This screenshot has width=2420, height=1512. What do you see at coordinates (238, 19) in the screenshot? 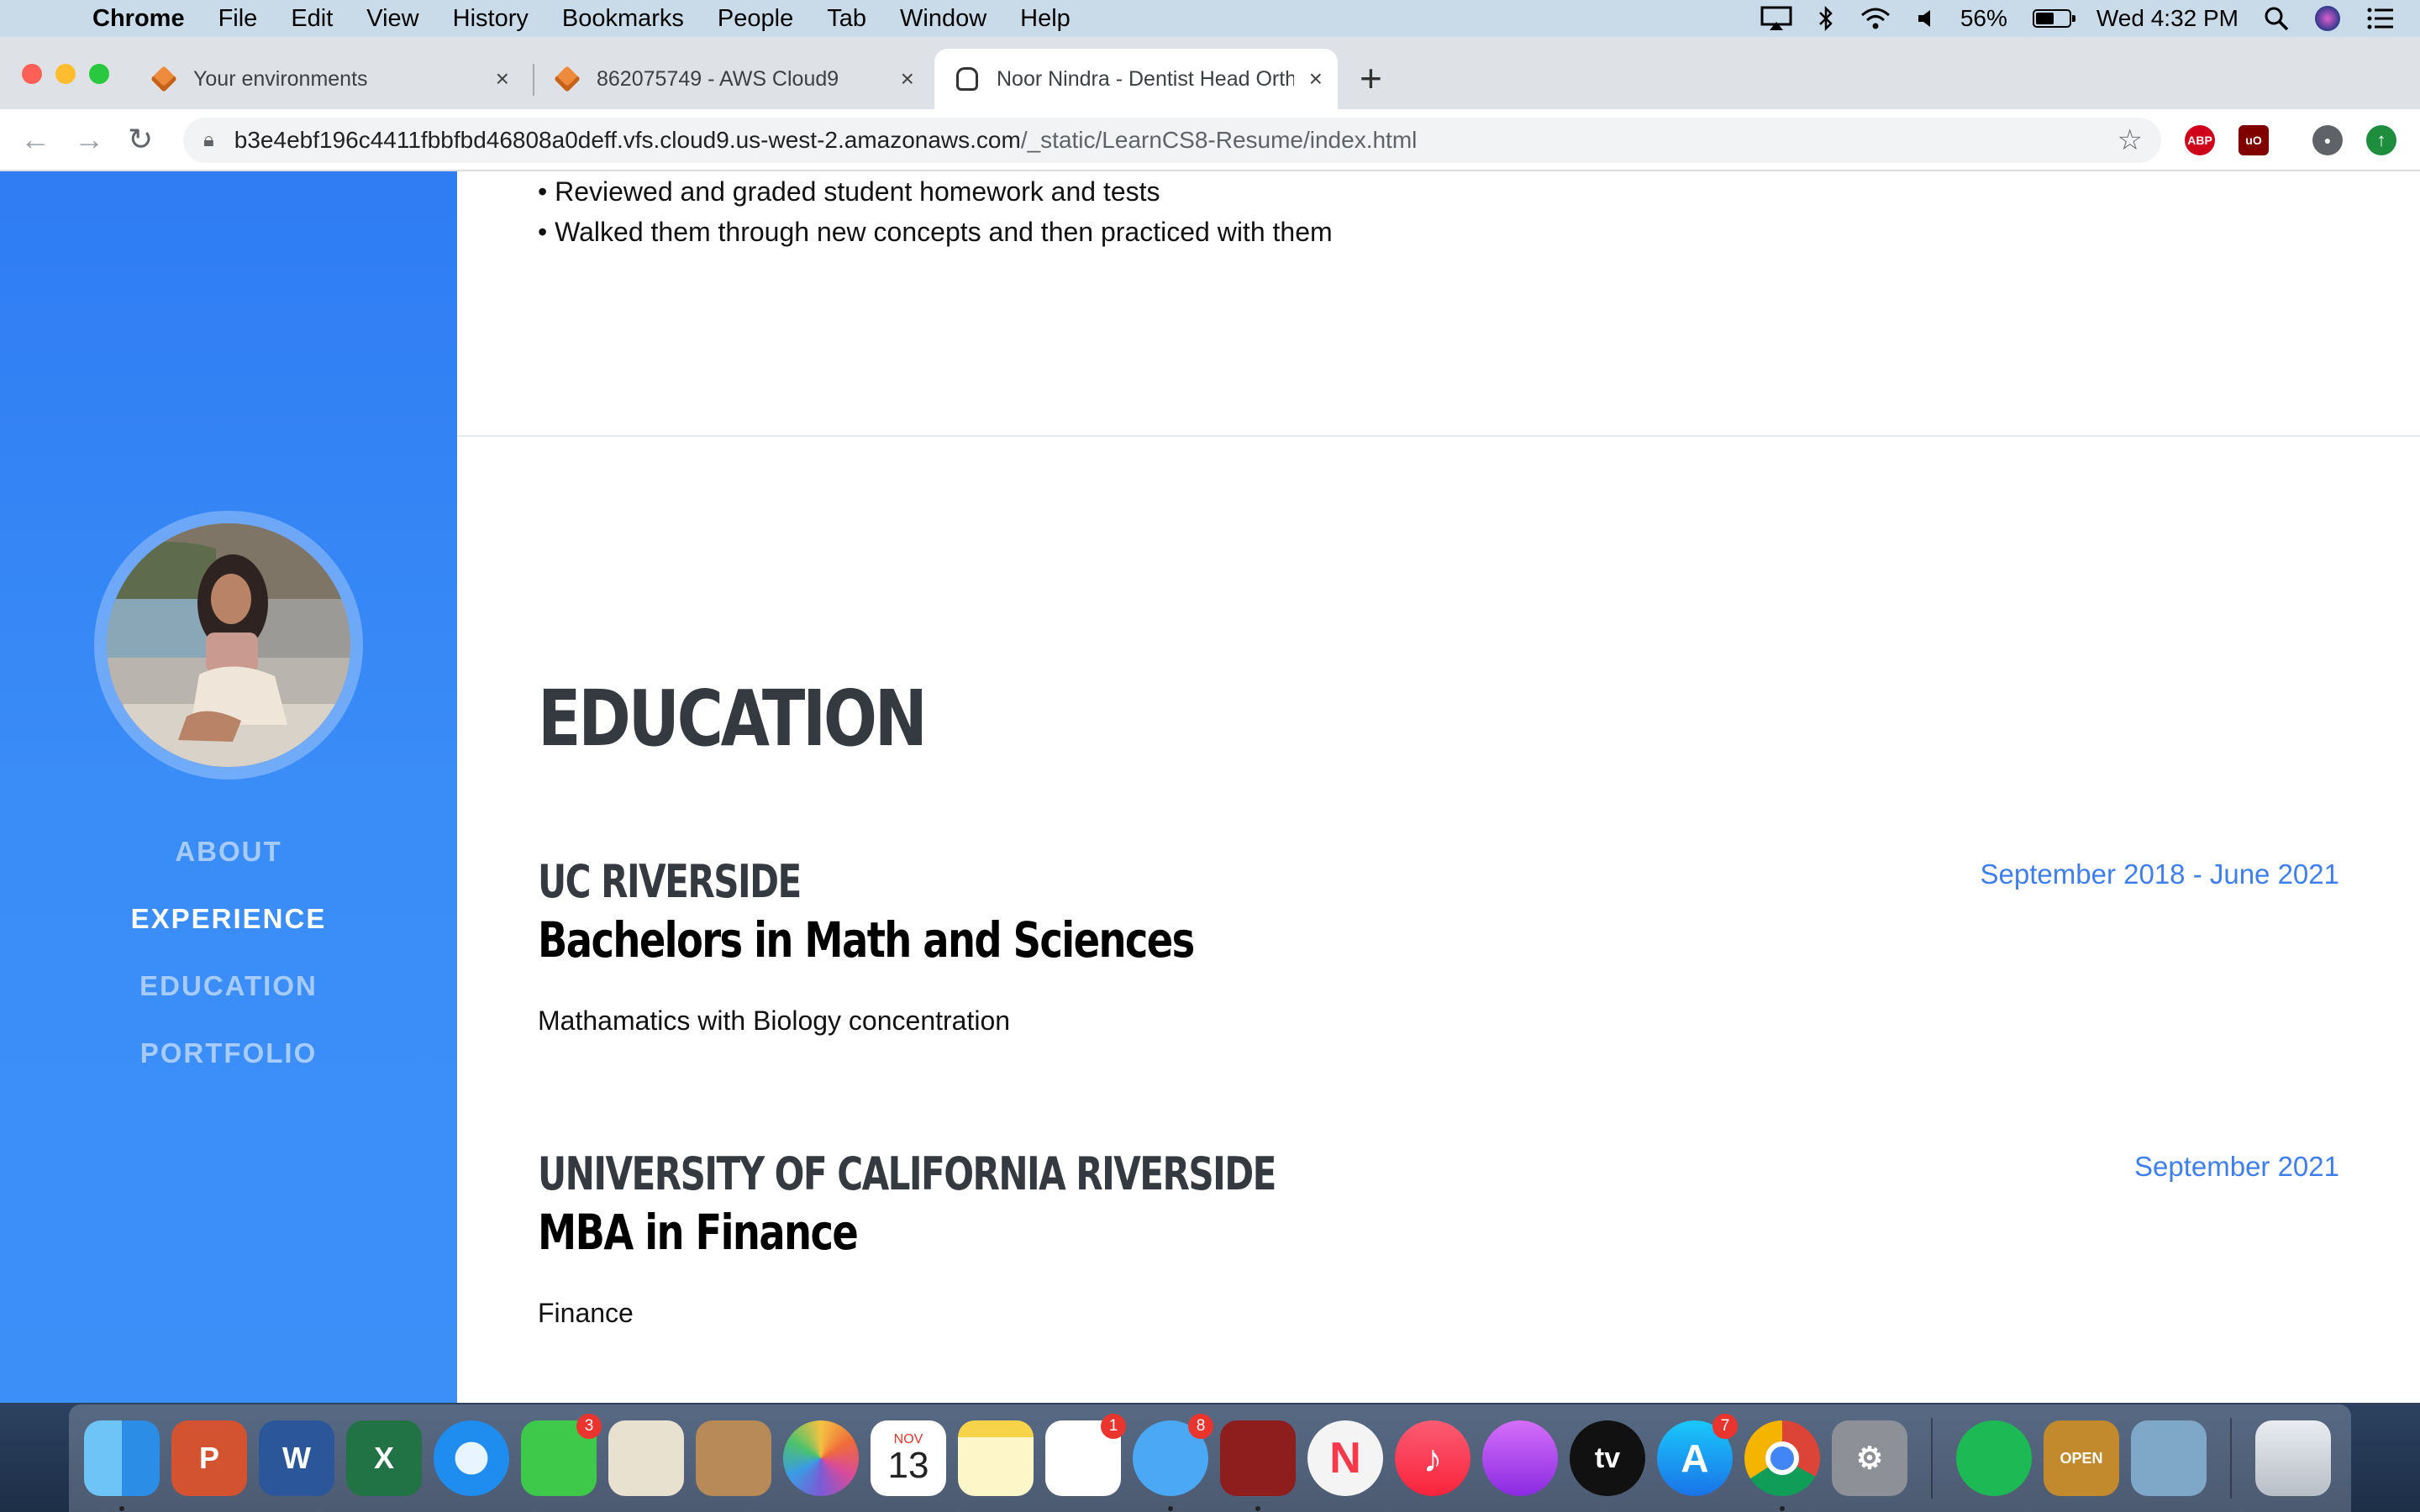
I see `menu-file: File` at bounding box center [238, 19].